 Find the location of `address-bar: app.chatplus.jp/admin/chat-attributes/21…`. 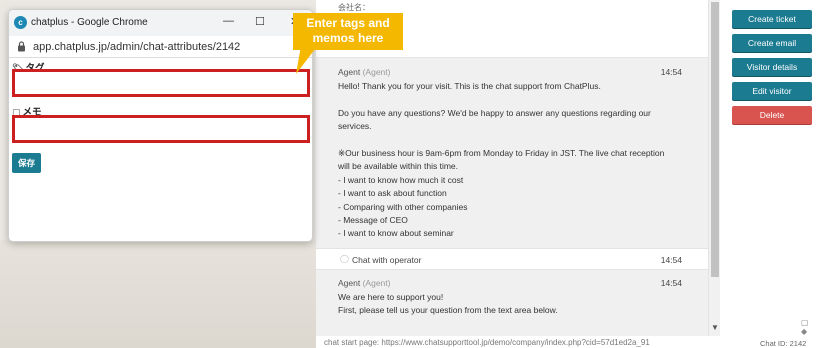

address-bar: app.chatplus.jp/admin/chat-attributes/21… is located at coordinates (160, 47).